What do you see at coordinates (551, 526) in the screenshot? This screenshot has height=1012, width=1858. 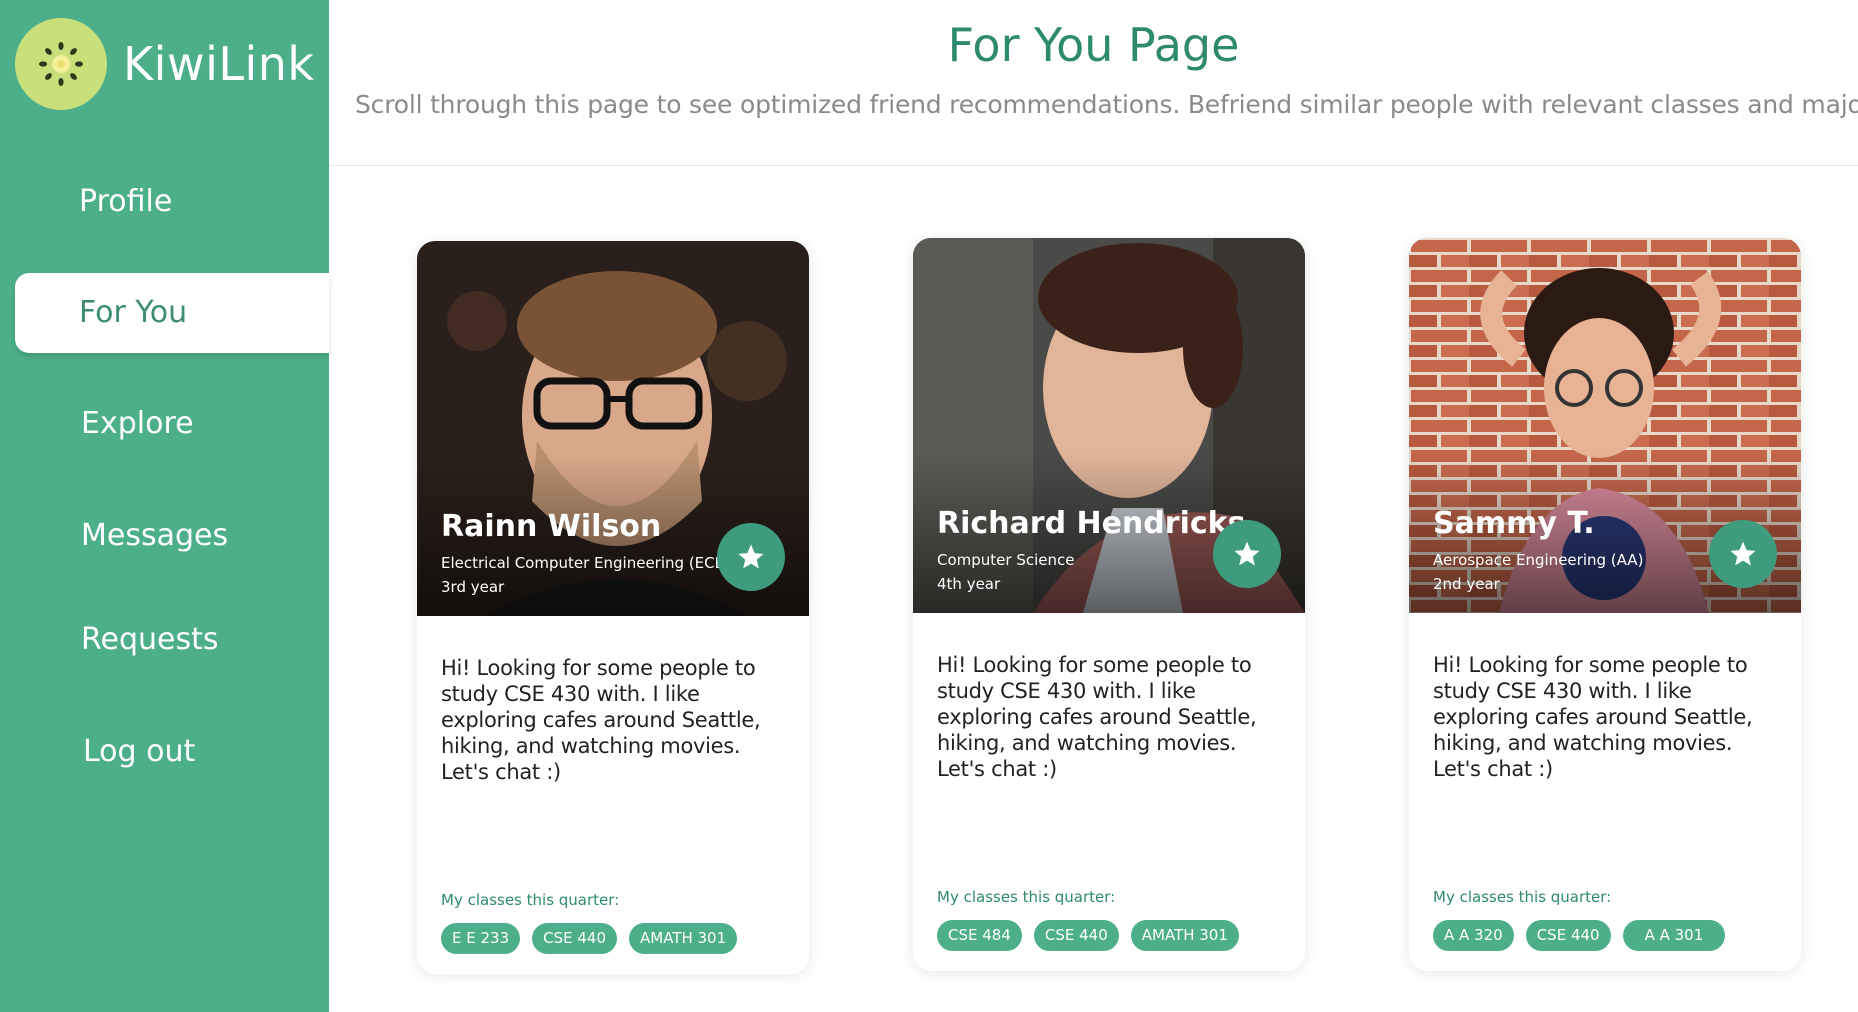 I see `profile-name: Rainn Wilson` at bounding box center [551, 526].